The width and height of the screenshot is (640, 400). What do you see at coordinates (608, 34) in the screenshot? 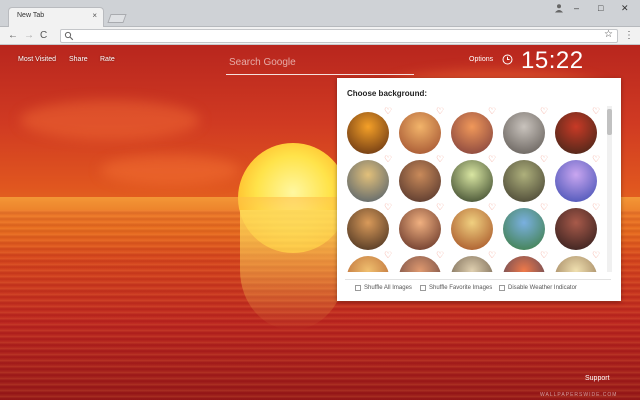
I see `bookmark-star-icon: ☆` at bounding box center [608, 34].